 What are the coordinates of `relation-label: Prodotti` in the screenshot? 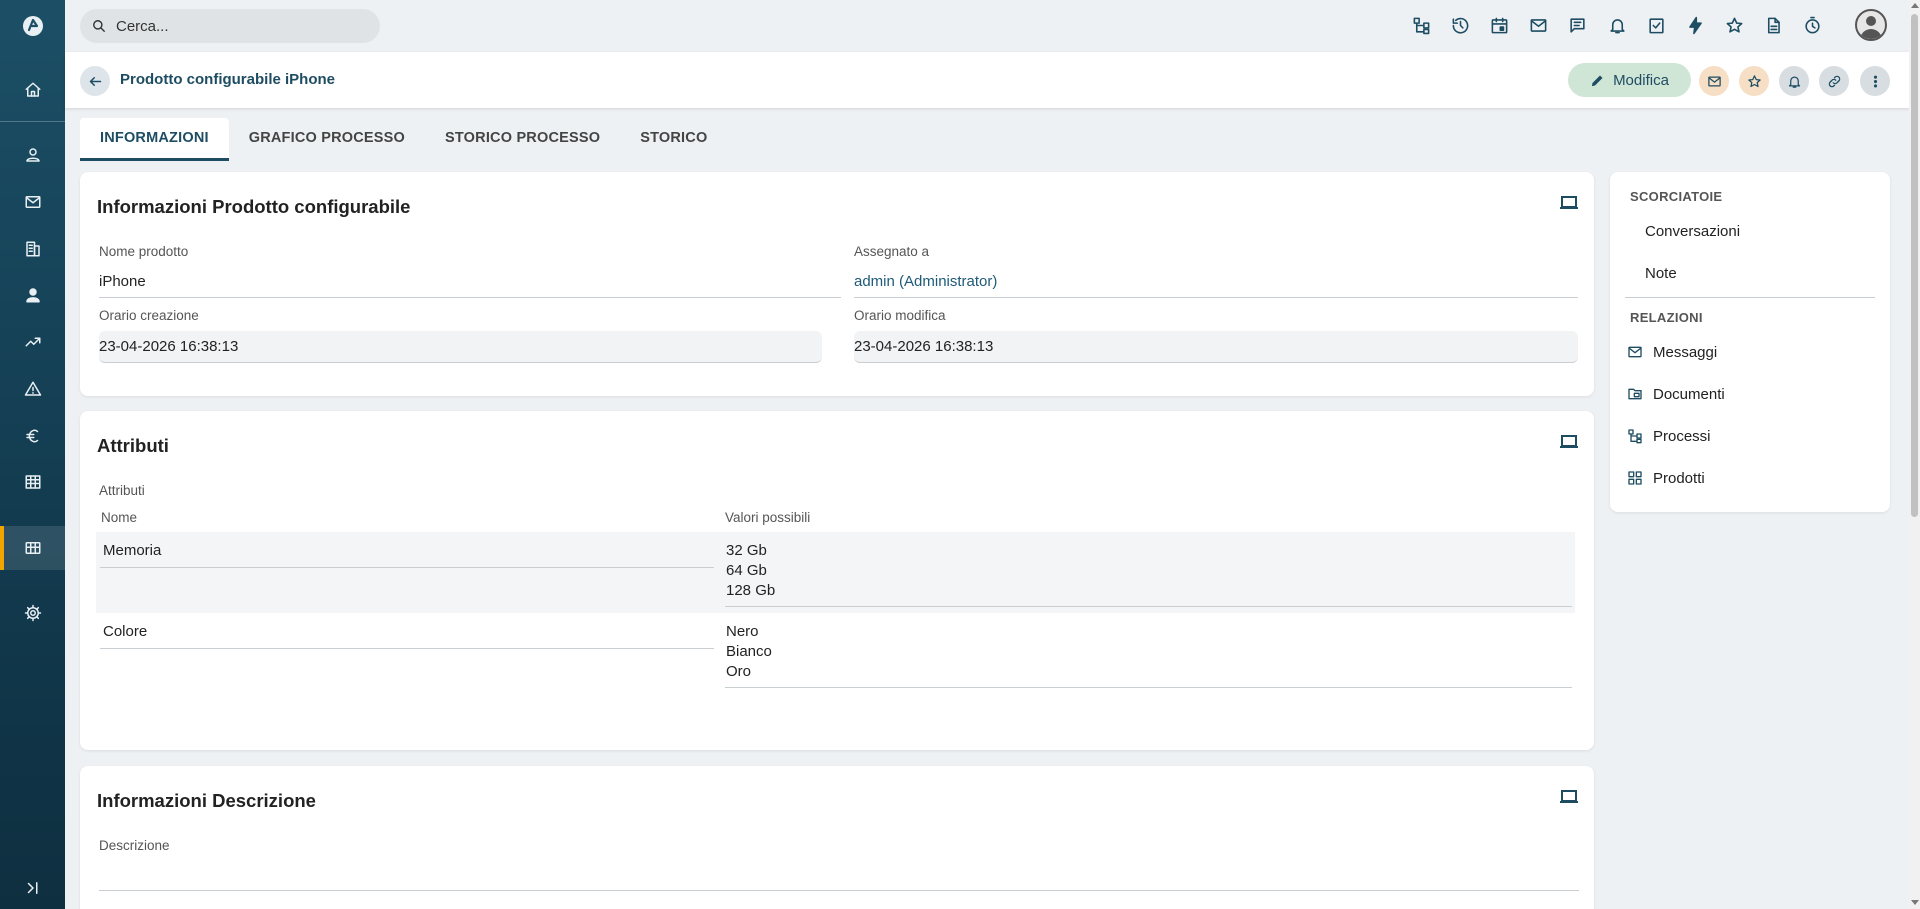 It's located at (1679, 478).